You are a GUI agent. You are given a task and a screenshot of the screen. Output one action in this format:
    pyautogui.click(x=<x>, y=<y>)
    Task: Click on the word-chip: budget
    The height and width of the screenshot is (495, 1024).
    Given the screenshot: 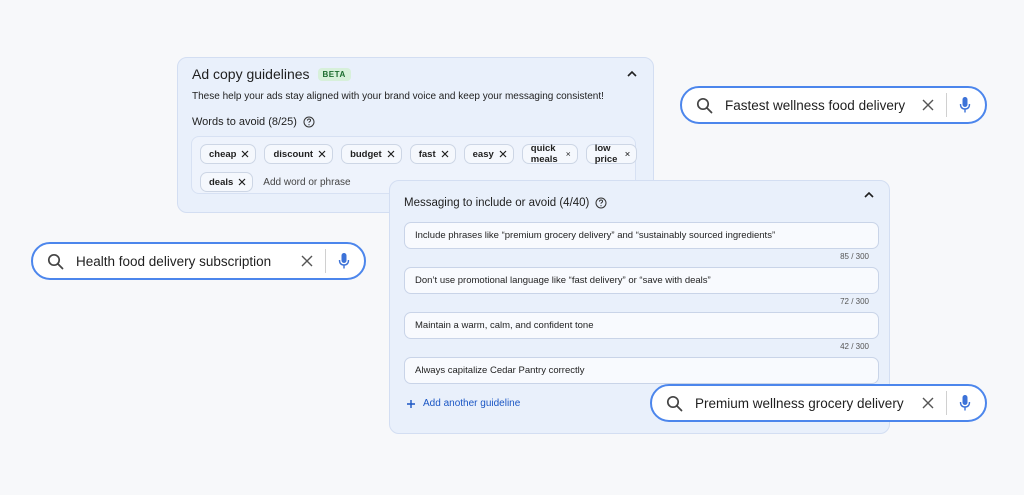 What is the action you would take?
    pyautogui.click(x=371, y=154)
    